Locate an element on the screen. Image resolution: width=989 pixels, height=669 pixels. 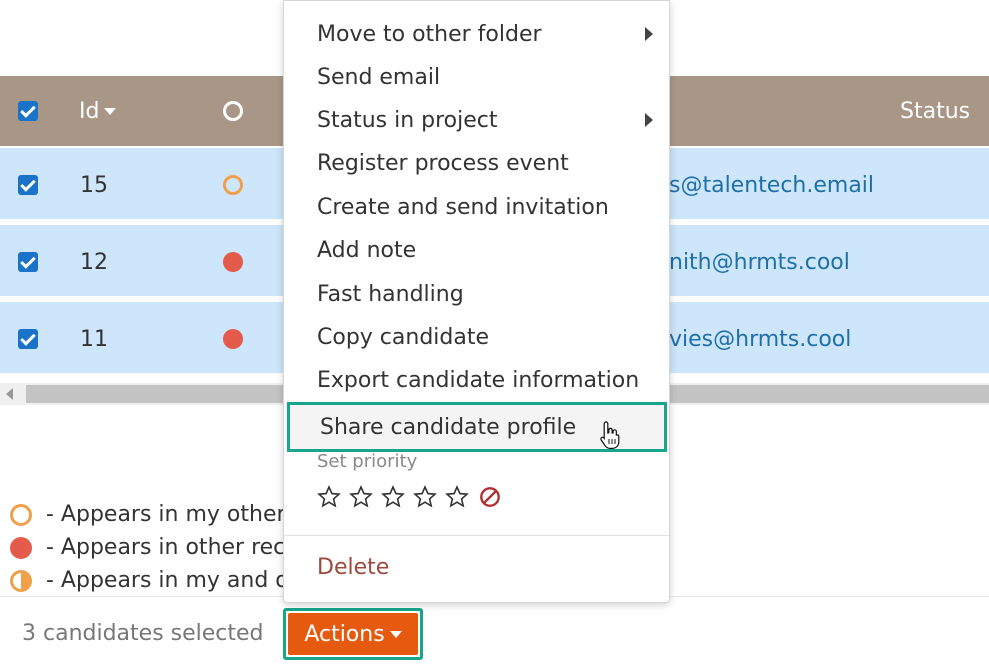
status-column-label: Status is located at coordinates (935, 111).